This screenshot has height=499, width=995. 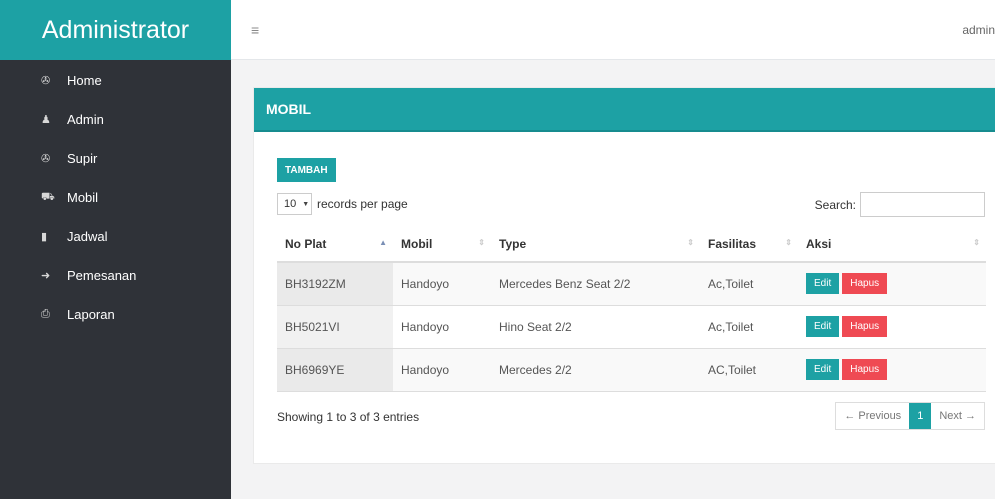 What do you see at coordinates (306, 170) in the screenshot?
I see `add-button: TAMBAH` at bounding box center [306, 170].